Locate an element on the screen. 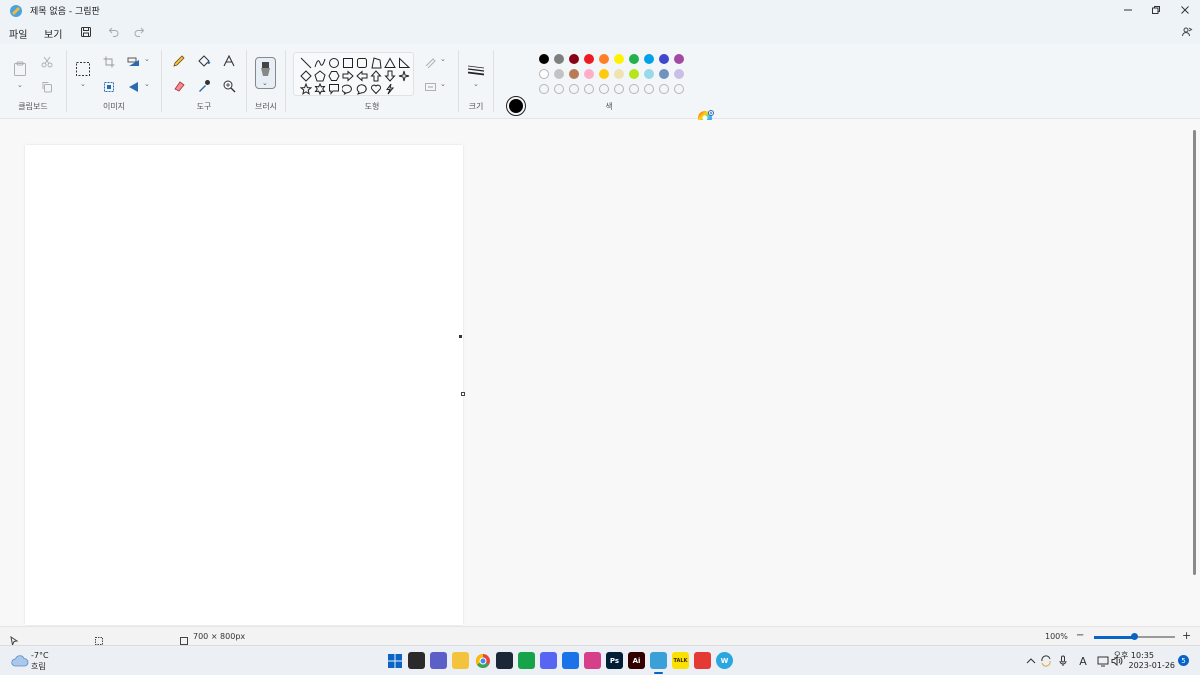 This screenshot has height=675, width=1200. oval-callout-shape-icon is located at coordinates (348, 89).